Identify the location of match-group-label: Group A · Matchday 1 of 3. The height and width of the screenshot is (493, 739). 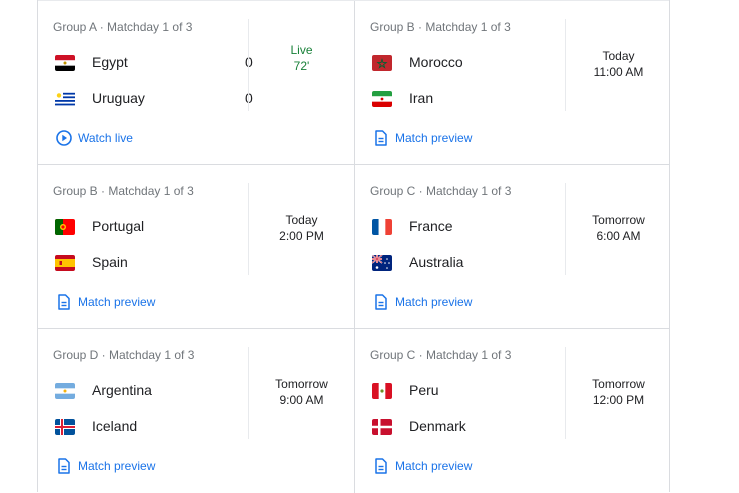
(123, 27).